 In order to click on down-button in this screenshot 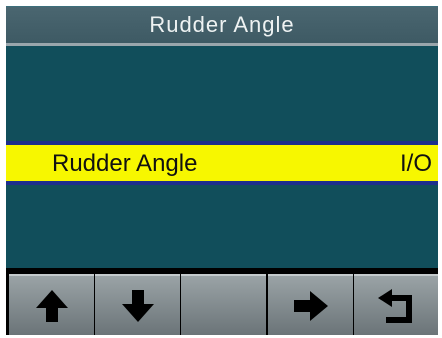, I will do `click(137, 304)`.